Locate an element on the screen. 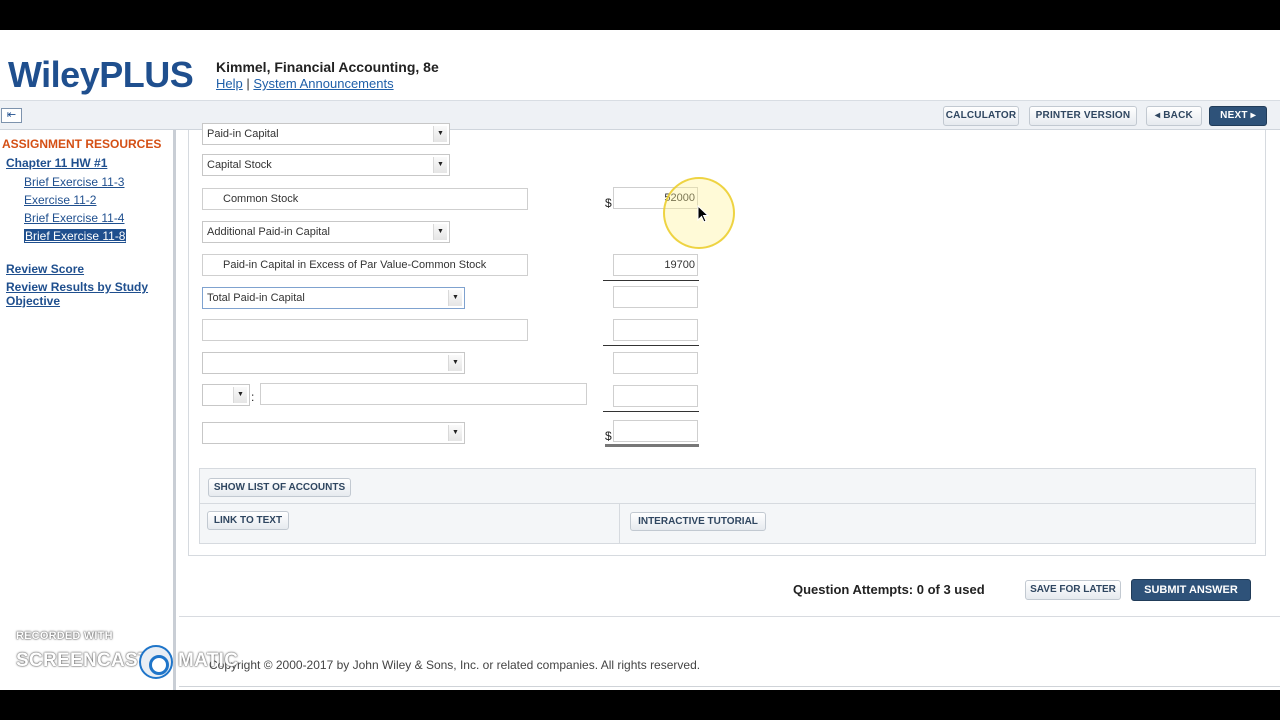  total-amount-field is located at coordinates (655, 431).